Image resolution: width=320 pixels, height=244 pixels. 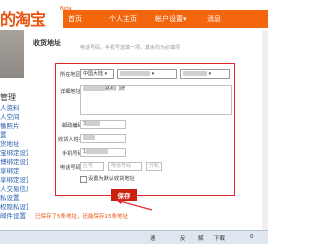 I want to click on taskbar-item: 0, so click(x=252, y=237).